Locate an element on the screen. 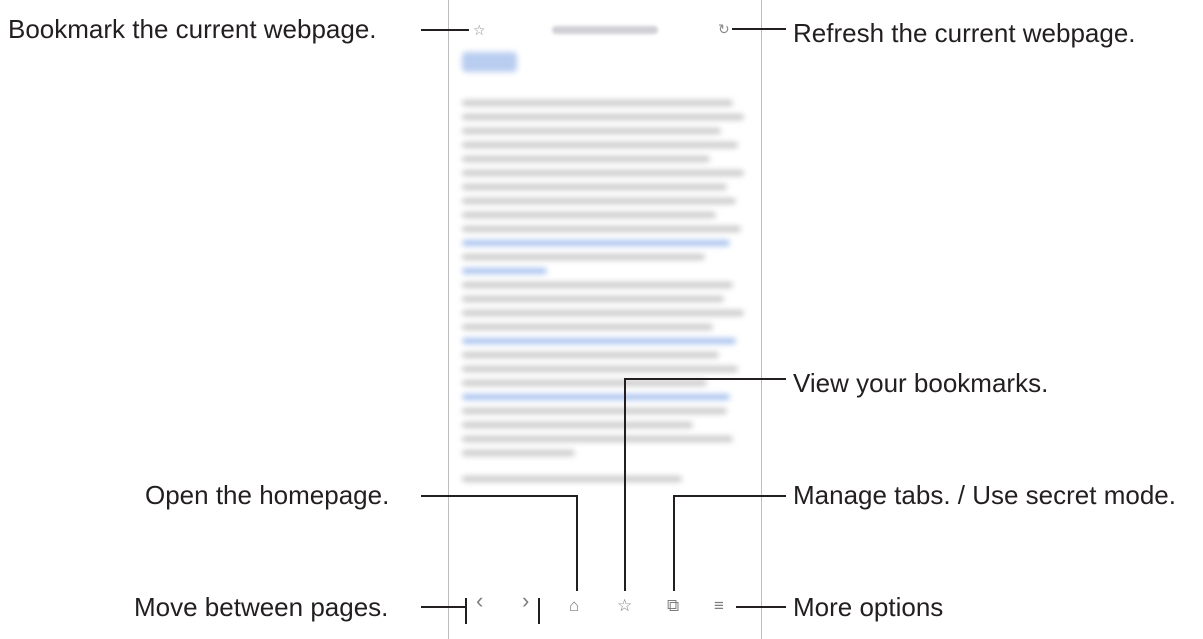 This screenshot has height=639, width=1203. url-bar is located at coordinates (605, 30).